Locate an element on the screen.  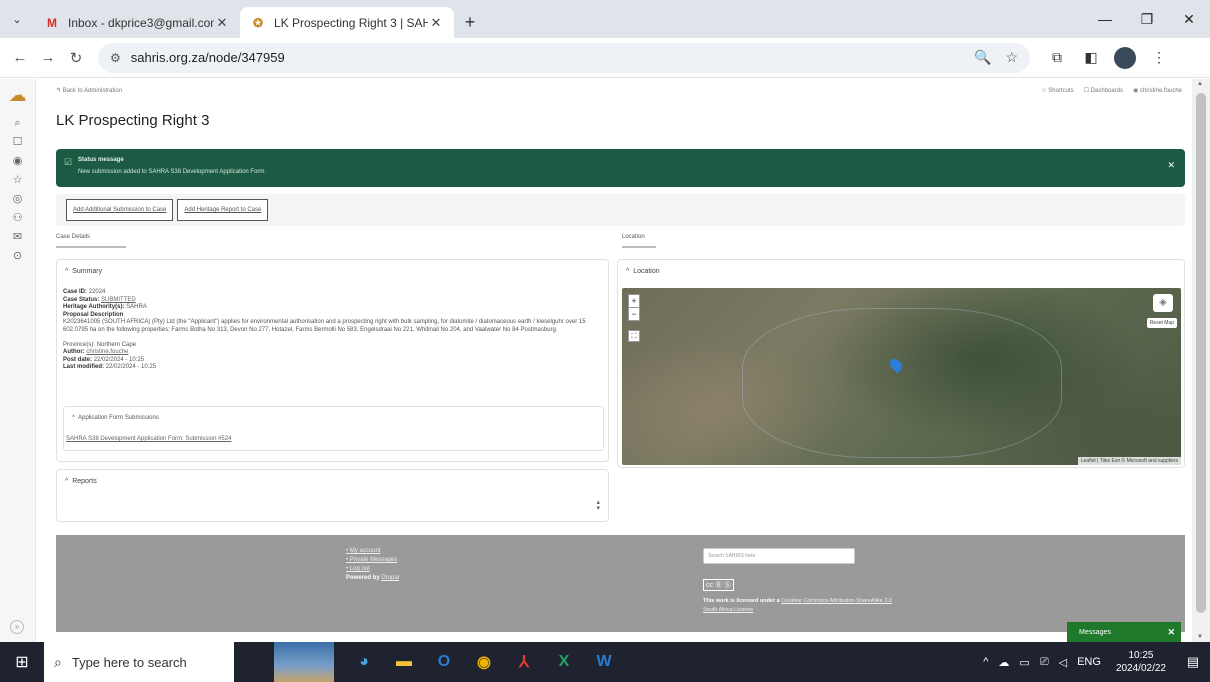
log-out-link: Log out is located at coordinates (372, 569).